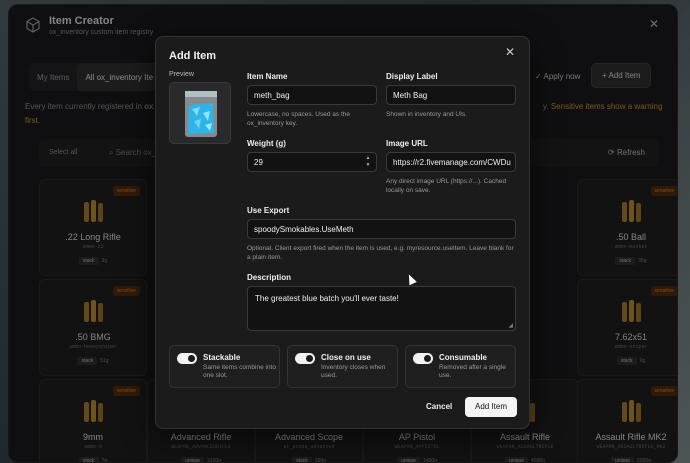 This screenshot has height=463, width=690. I want to click on close-icon: ✕, so click(510, 52).